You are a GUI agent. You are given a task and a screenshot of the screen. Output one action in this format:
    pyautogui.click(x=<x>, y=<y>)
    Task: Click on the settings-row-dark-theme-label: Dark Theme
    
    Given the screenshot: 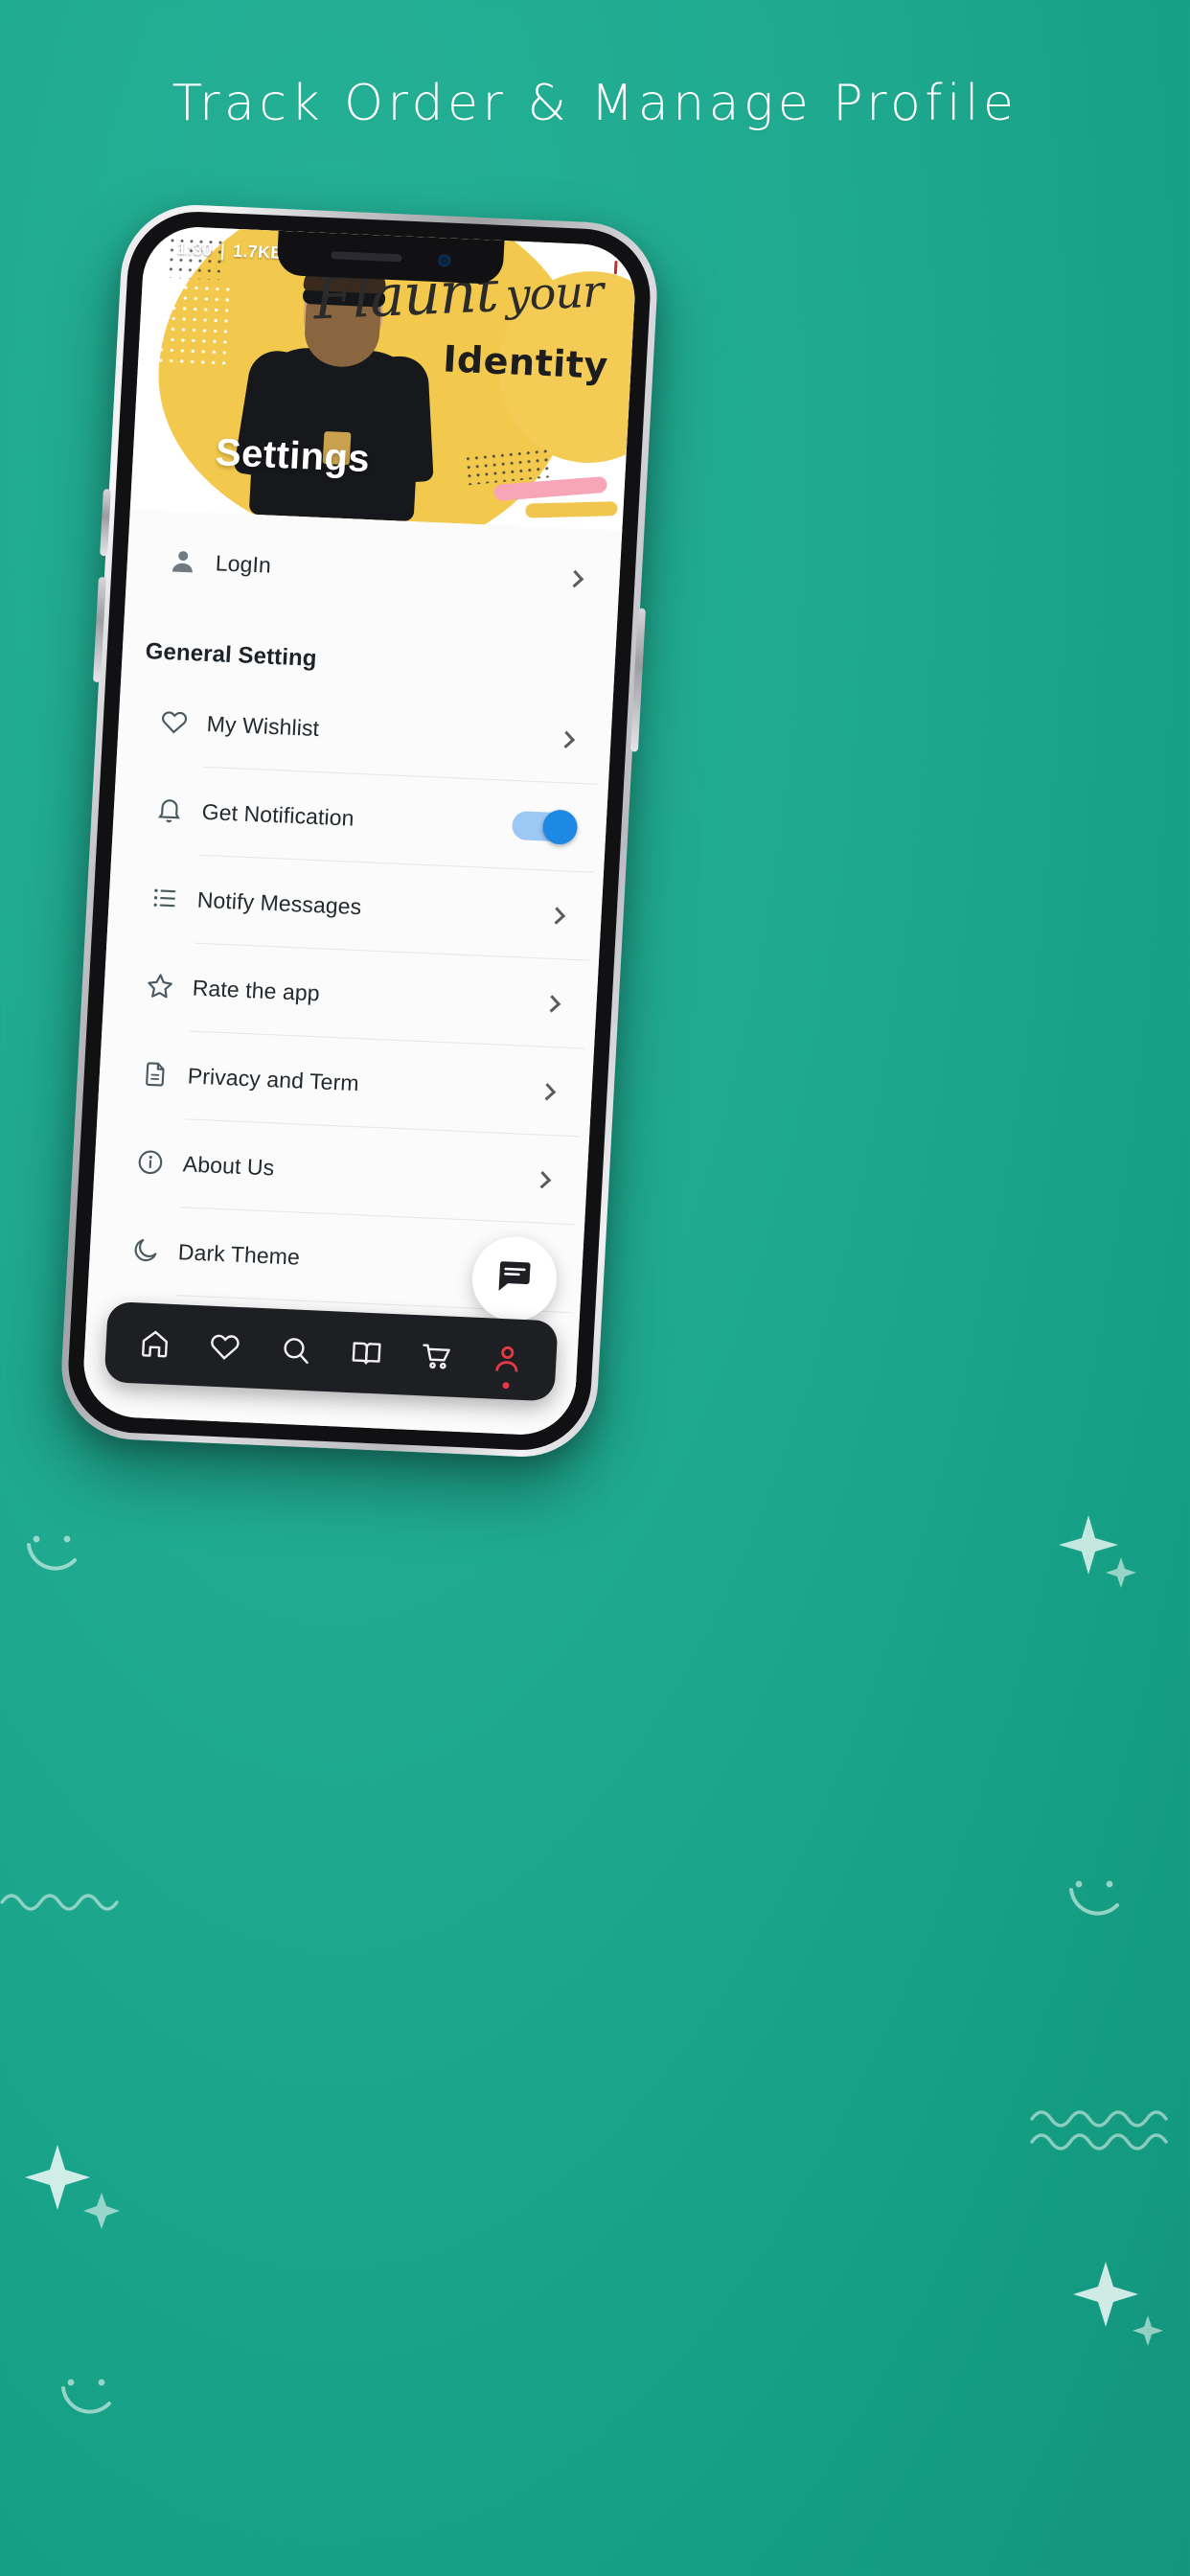 What is the action you would take?
    pyautogui.click(x=239, y=1254)
    